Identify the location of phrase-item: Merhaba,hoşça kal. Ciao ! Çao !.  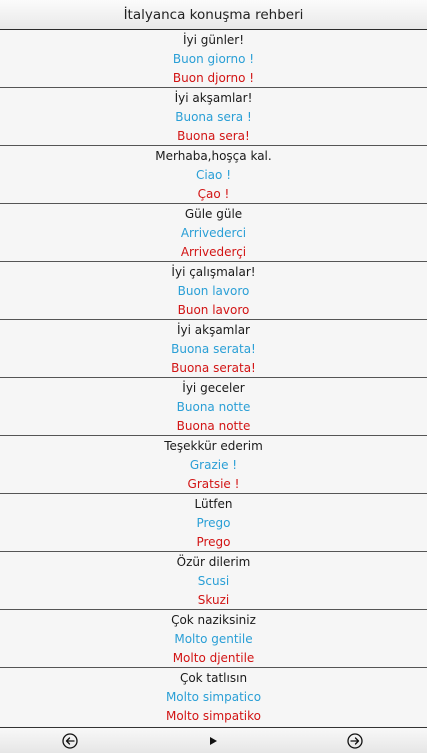
(213, 175).